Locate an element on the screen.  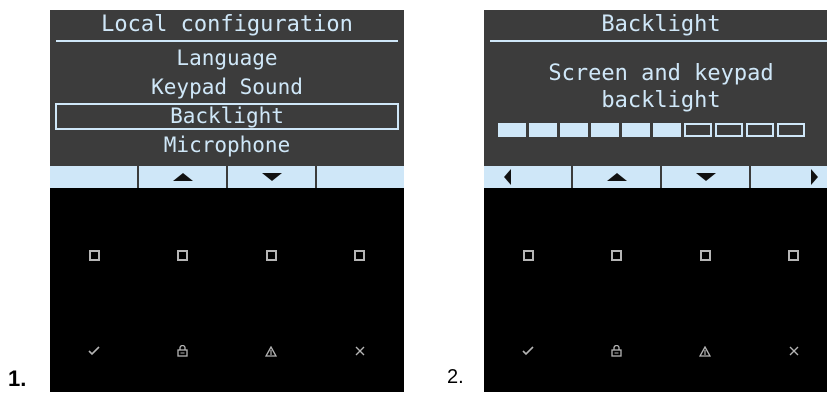
softkey-right is located at coordinates (789, 177).